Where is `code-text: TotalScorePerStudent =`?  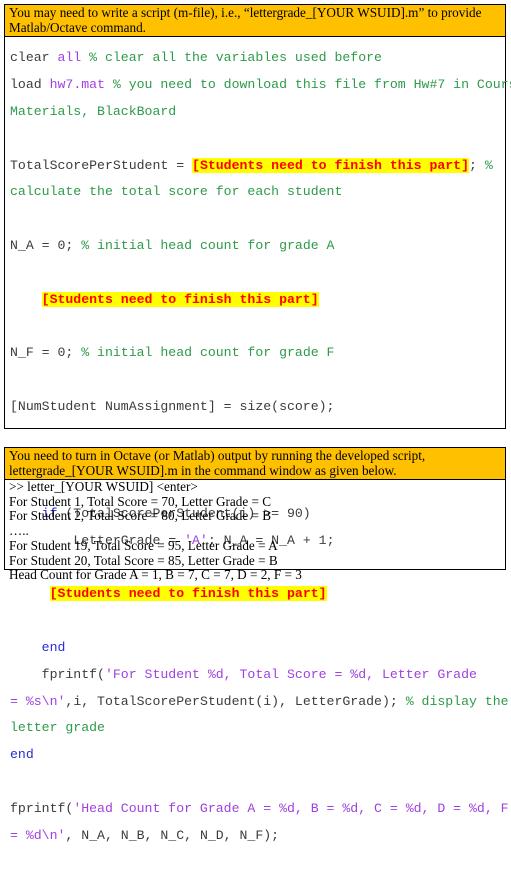
code-text: TotalScorePerStudent = is located at coordinates (101, 165).